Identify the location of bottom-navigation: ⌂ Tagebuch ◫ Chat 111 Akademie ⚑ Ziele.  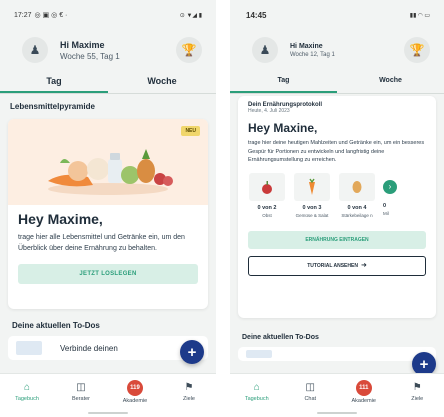
(337, 391).